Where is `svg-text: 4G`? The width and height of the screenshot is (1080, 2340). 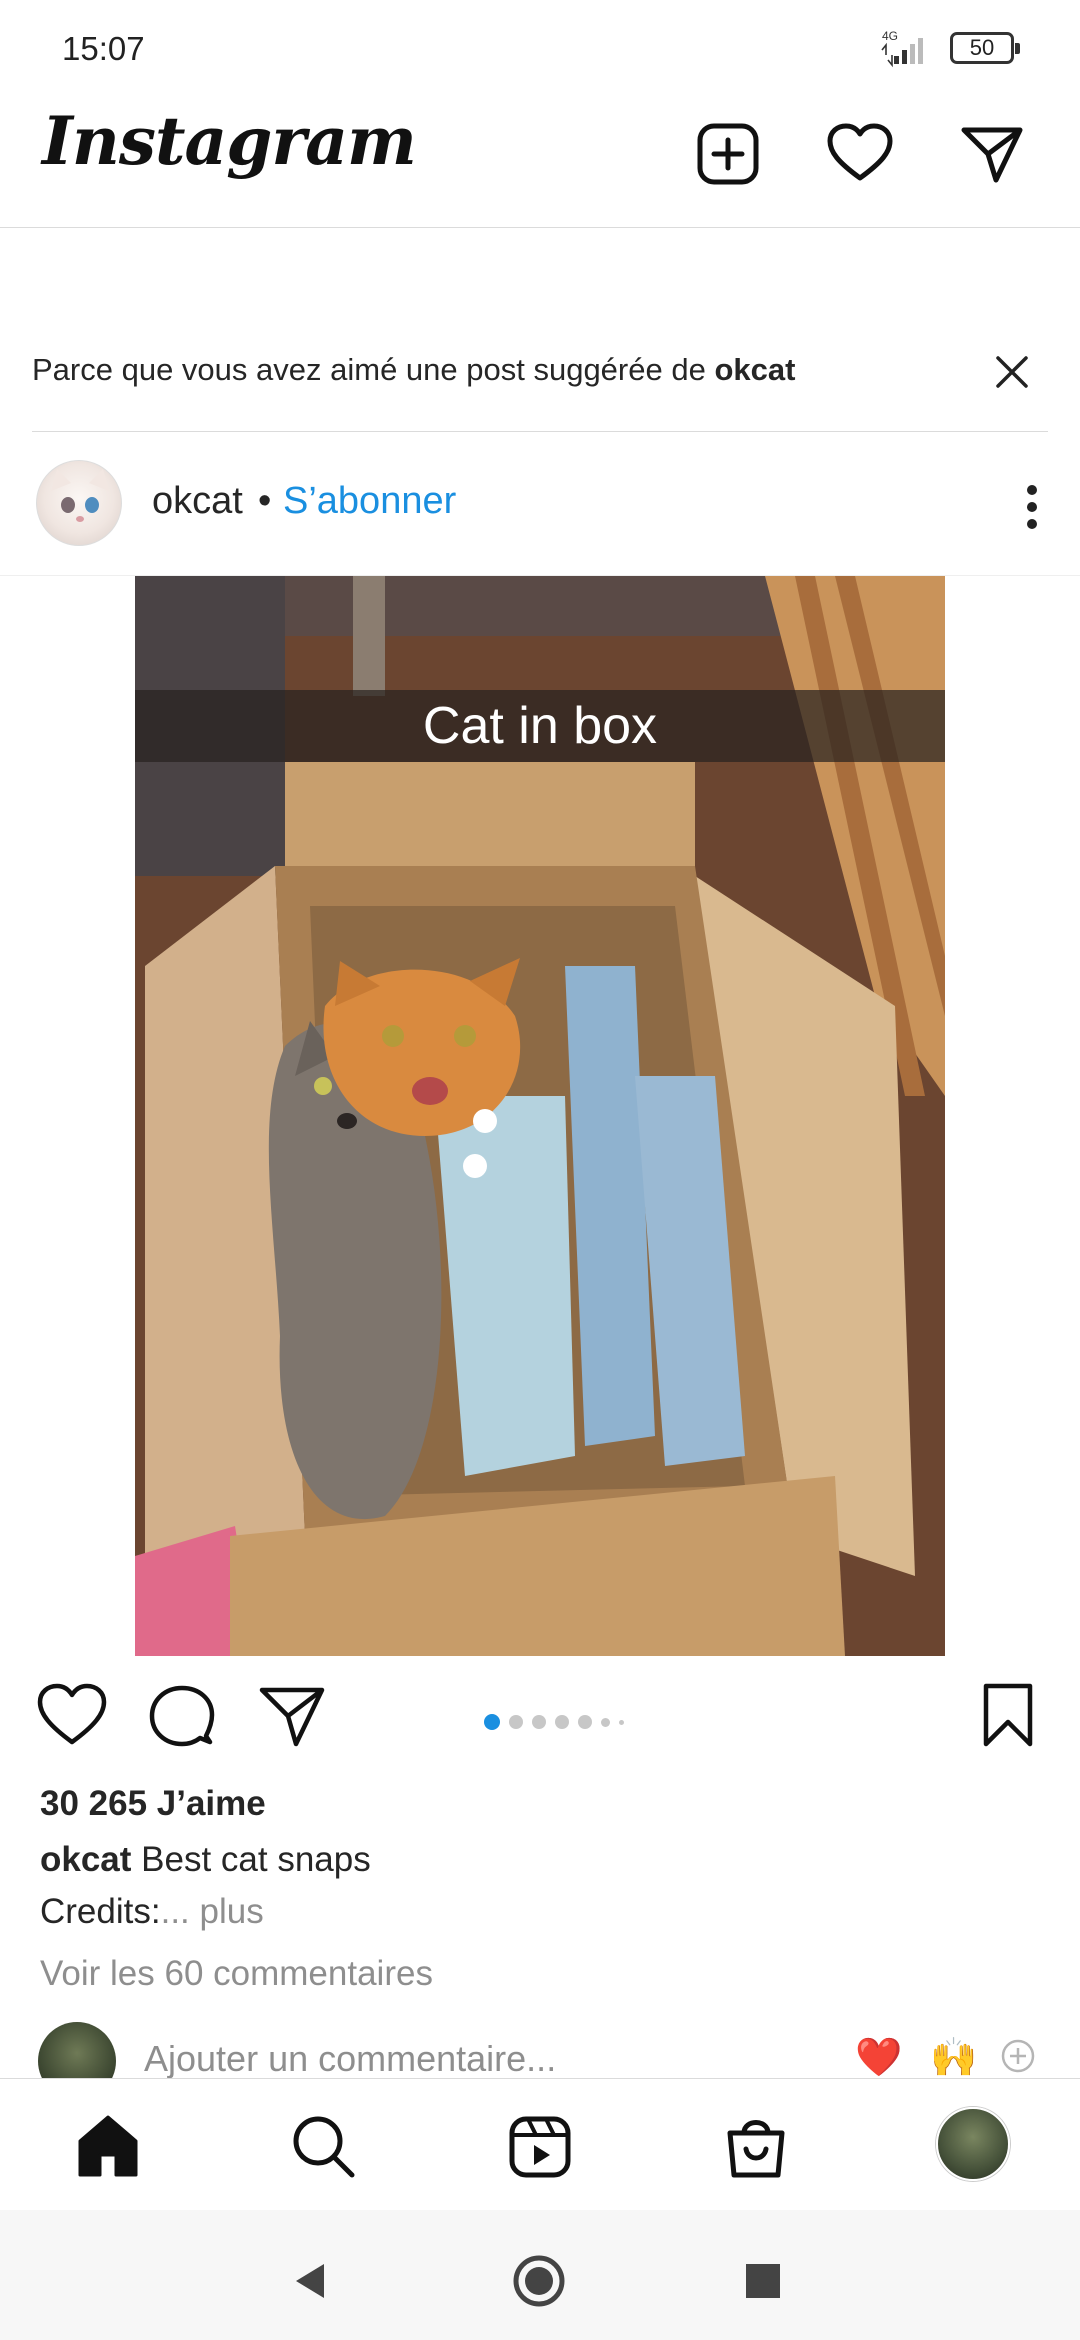 svg-text: 4G is located at coordinates (890, 36).